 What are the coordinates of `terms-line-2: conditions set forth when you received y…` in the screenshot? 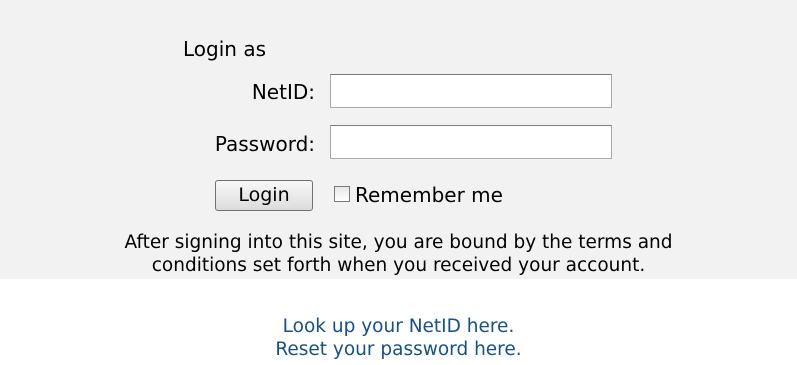 It's located at (398, 265).